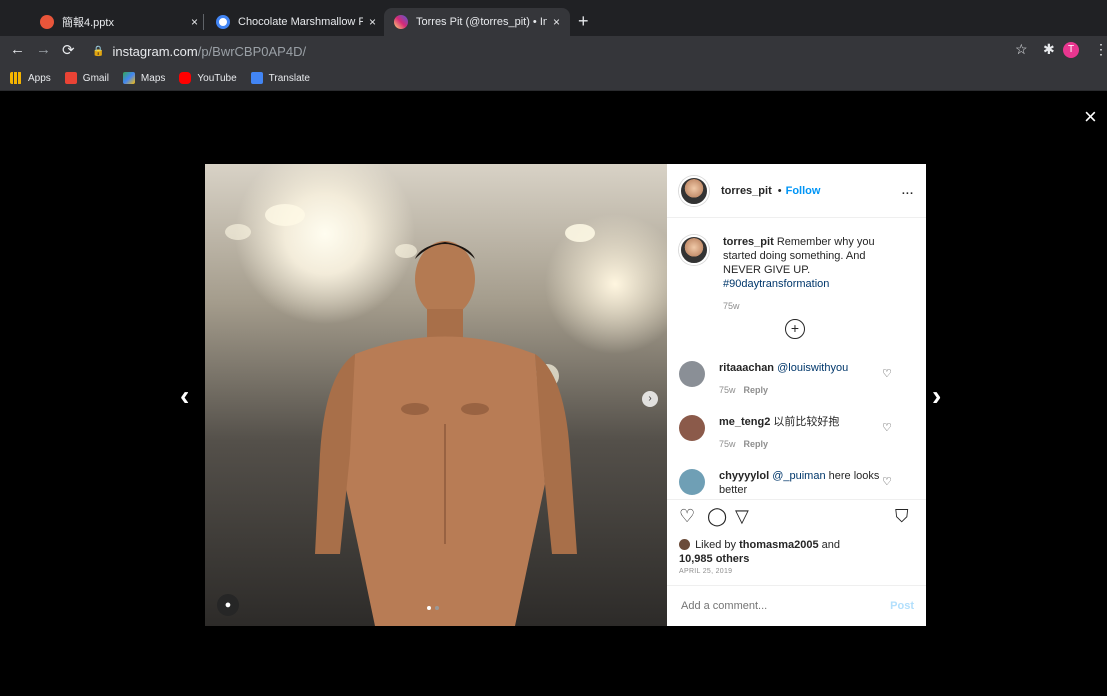  I want to click on maps-icon, so click(128, 78).